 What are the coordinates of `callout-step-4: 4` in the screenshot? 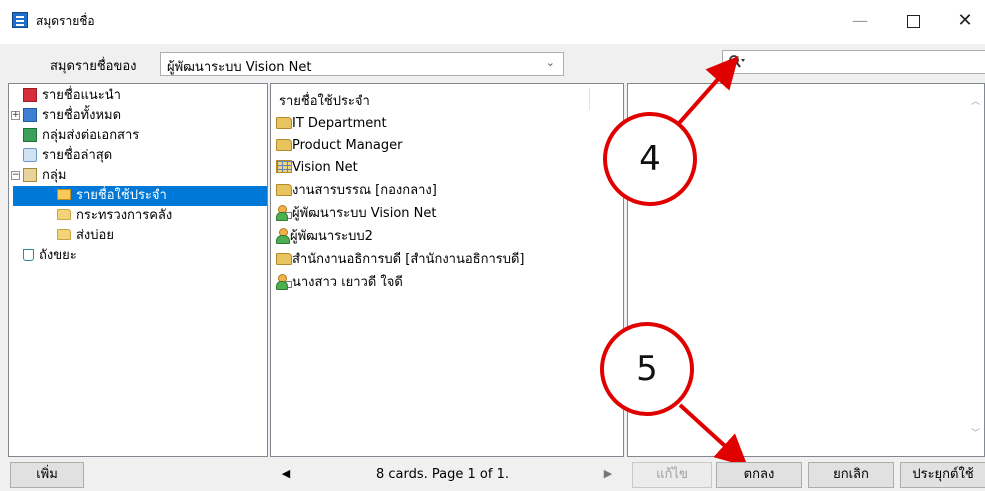 It's located at (650, 159).